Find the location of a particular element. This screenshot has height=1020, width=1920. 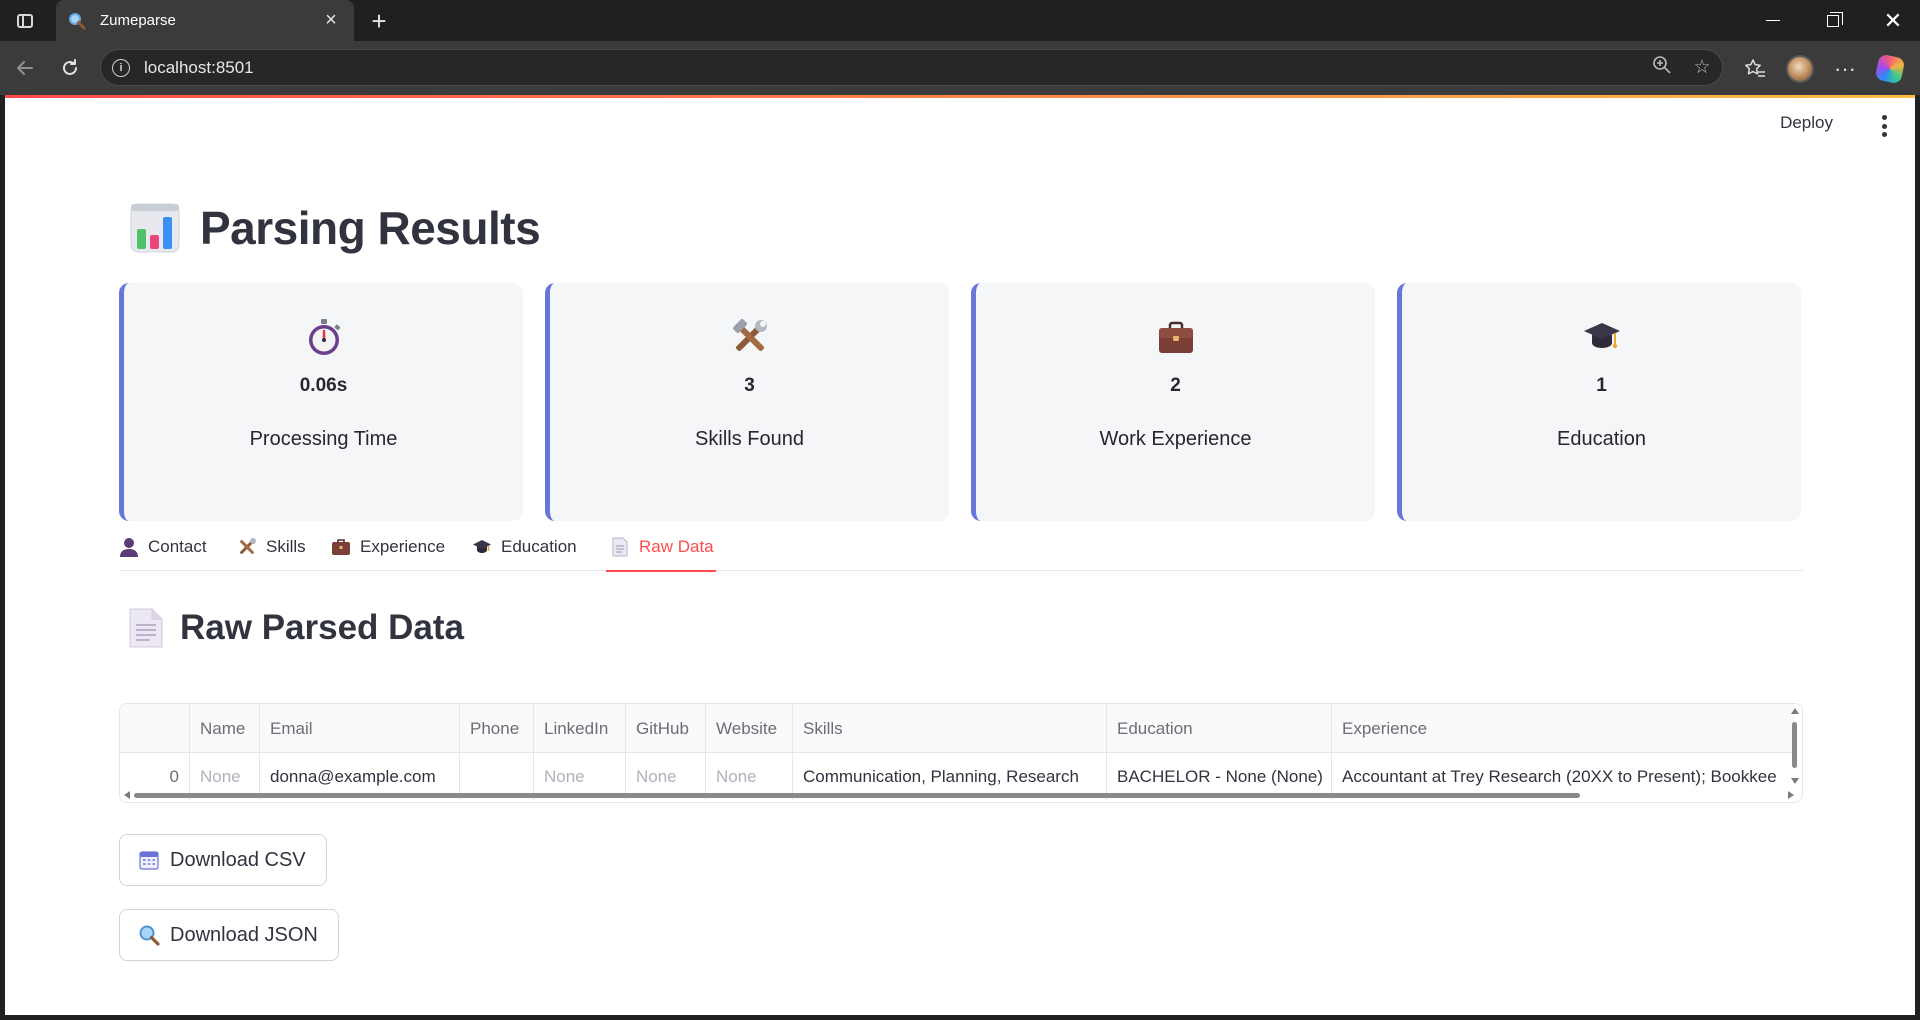

tab-skills: Skills is located at coordinates (271, 546).